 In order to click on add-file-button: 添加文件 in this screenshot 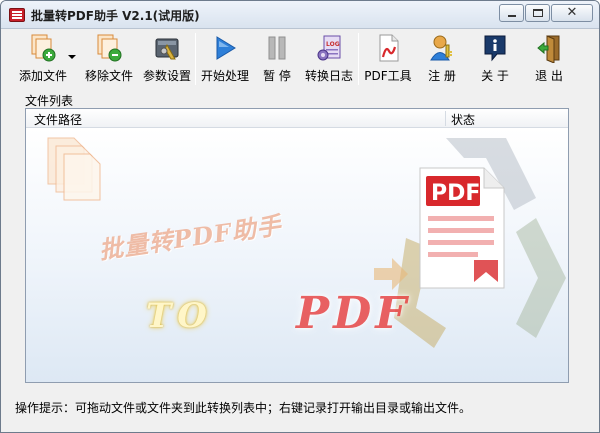, I will do `click(43, 59)`.